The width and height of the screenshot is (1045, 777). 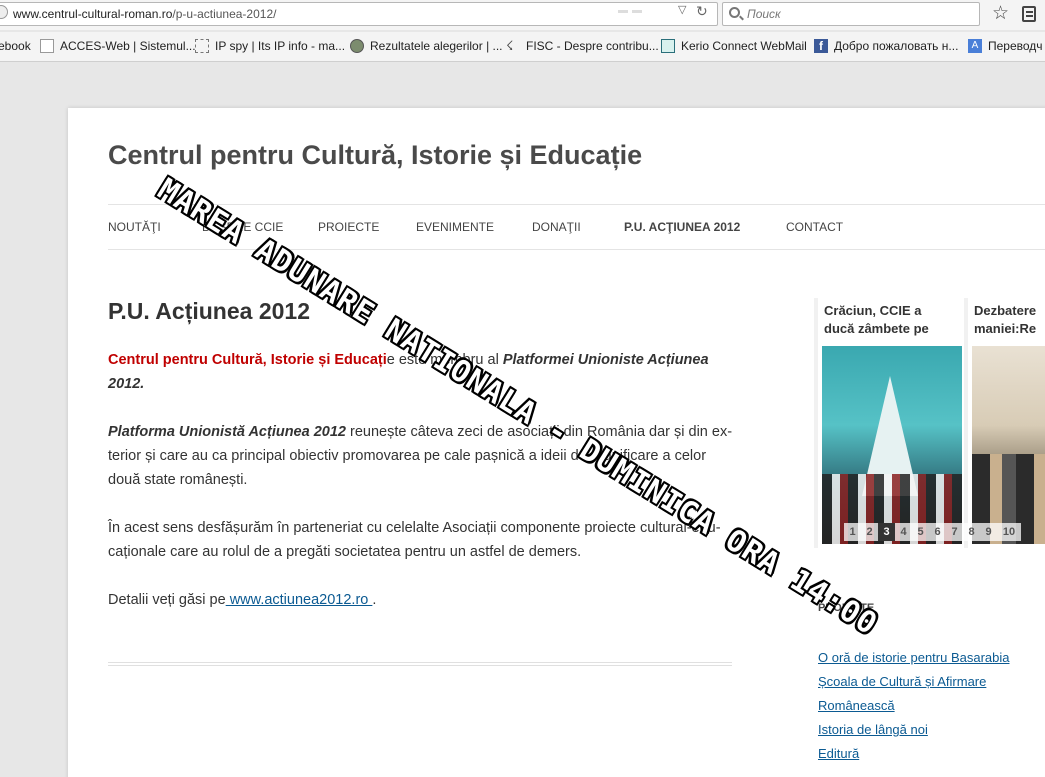 What do you see at coordinates (702, 11) in the screenshot?
I see `reload-icon: ↻` at bounding box center [702, 11].